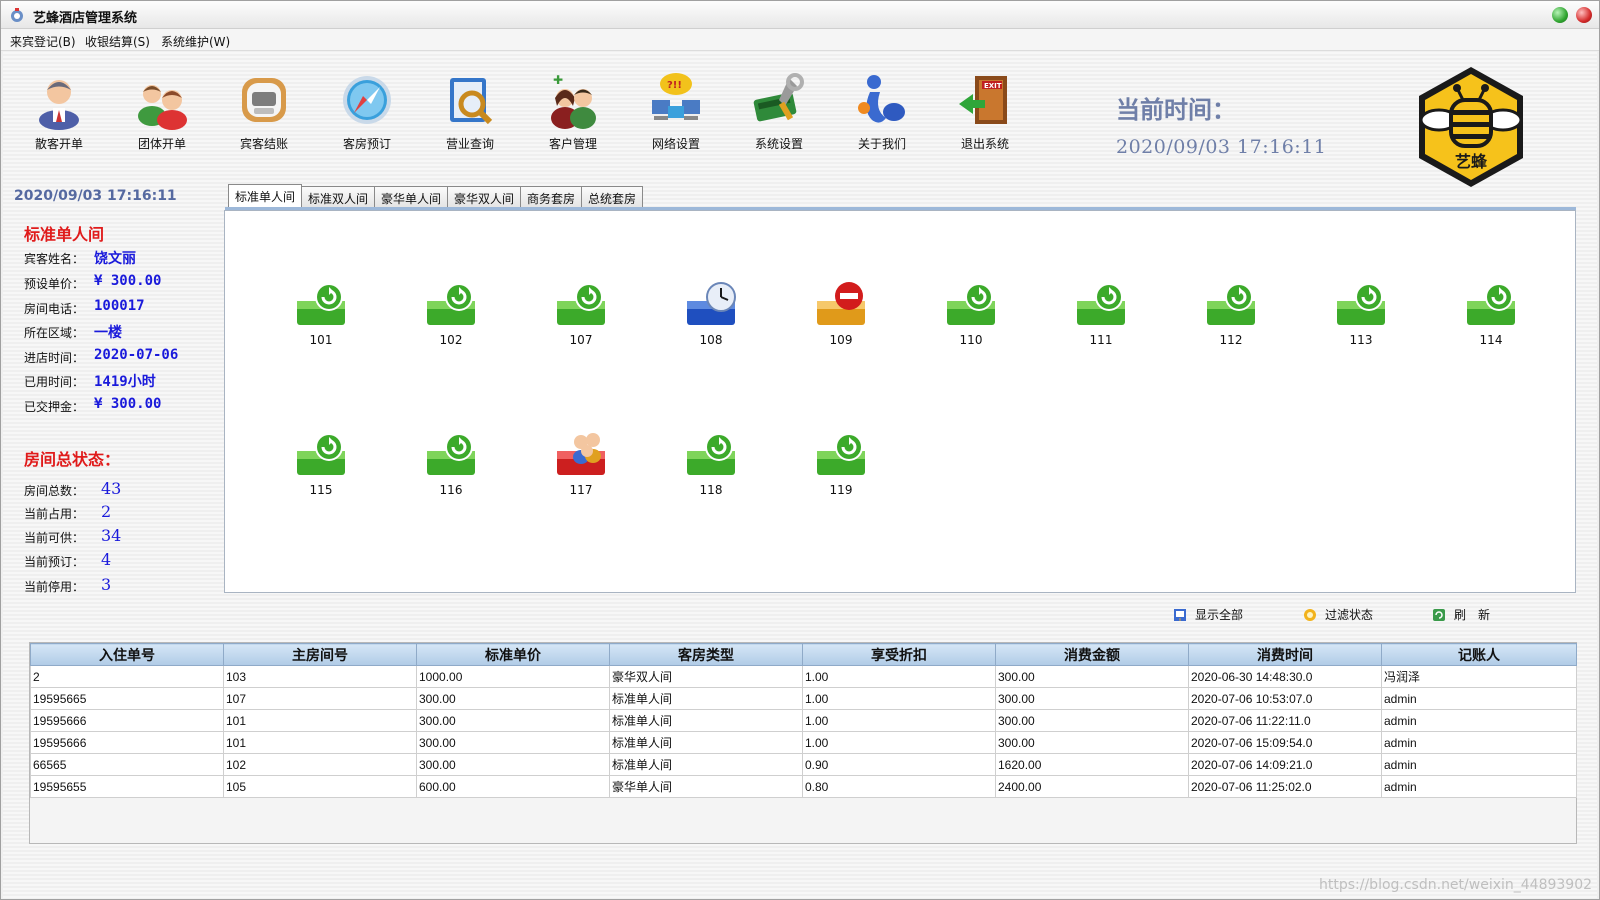 The height and width of the screenshot is (900, 1600). I want to click on column-header: 消费金额, so click(1092, 654).